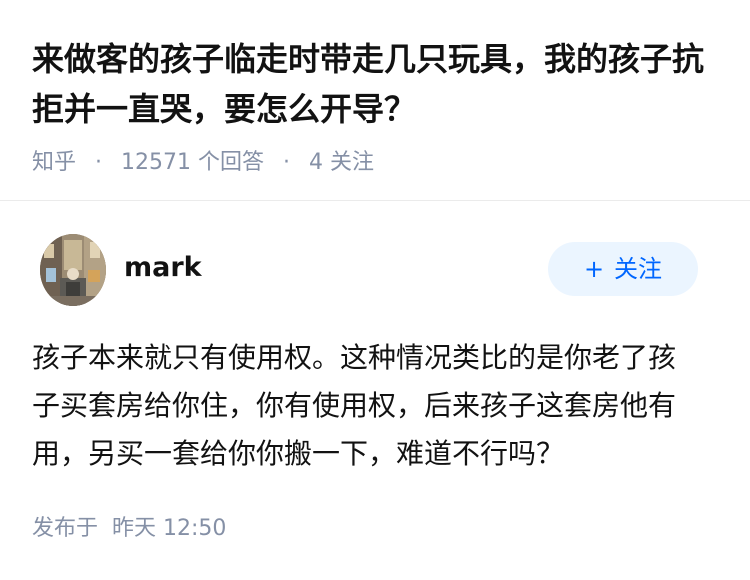 The width and height of the screenshot is (750, 580). Describe the element at coordinates (163, 268) in the screenshot. I see `author-name: mark` at that location.